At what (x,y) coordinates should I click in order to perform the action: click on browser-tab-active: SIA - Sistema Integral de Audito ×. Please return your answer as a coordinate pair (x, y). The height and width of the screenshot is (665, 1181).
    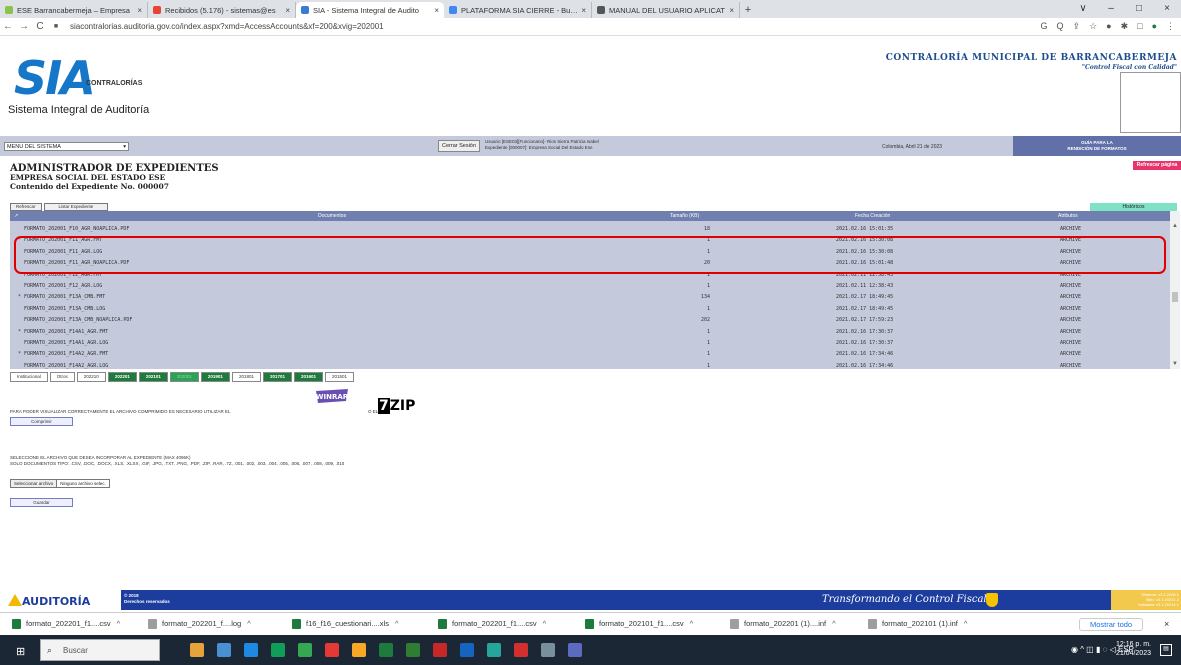
    Looking at the image, I should click on (370, 10).